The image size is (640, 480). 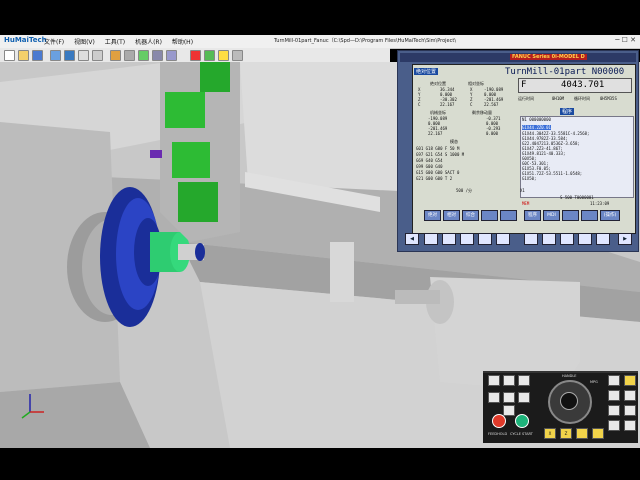 I want to click on menu-file: 文件(F), so click(x=54, y=42).